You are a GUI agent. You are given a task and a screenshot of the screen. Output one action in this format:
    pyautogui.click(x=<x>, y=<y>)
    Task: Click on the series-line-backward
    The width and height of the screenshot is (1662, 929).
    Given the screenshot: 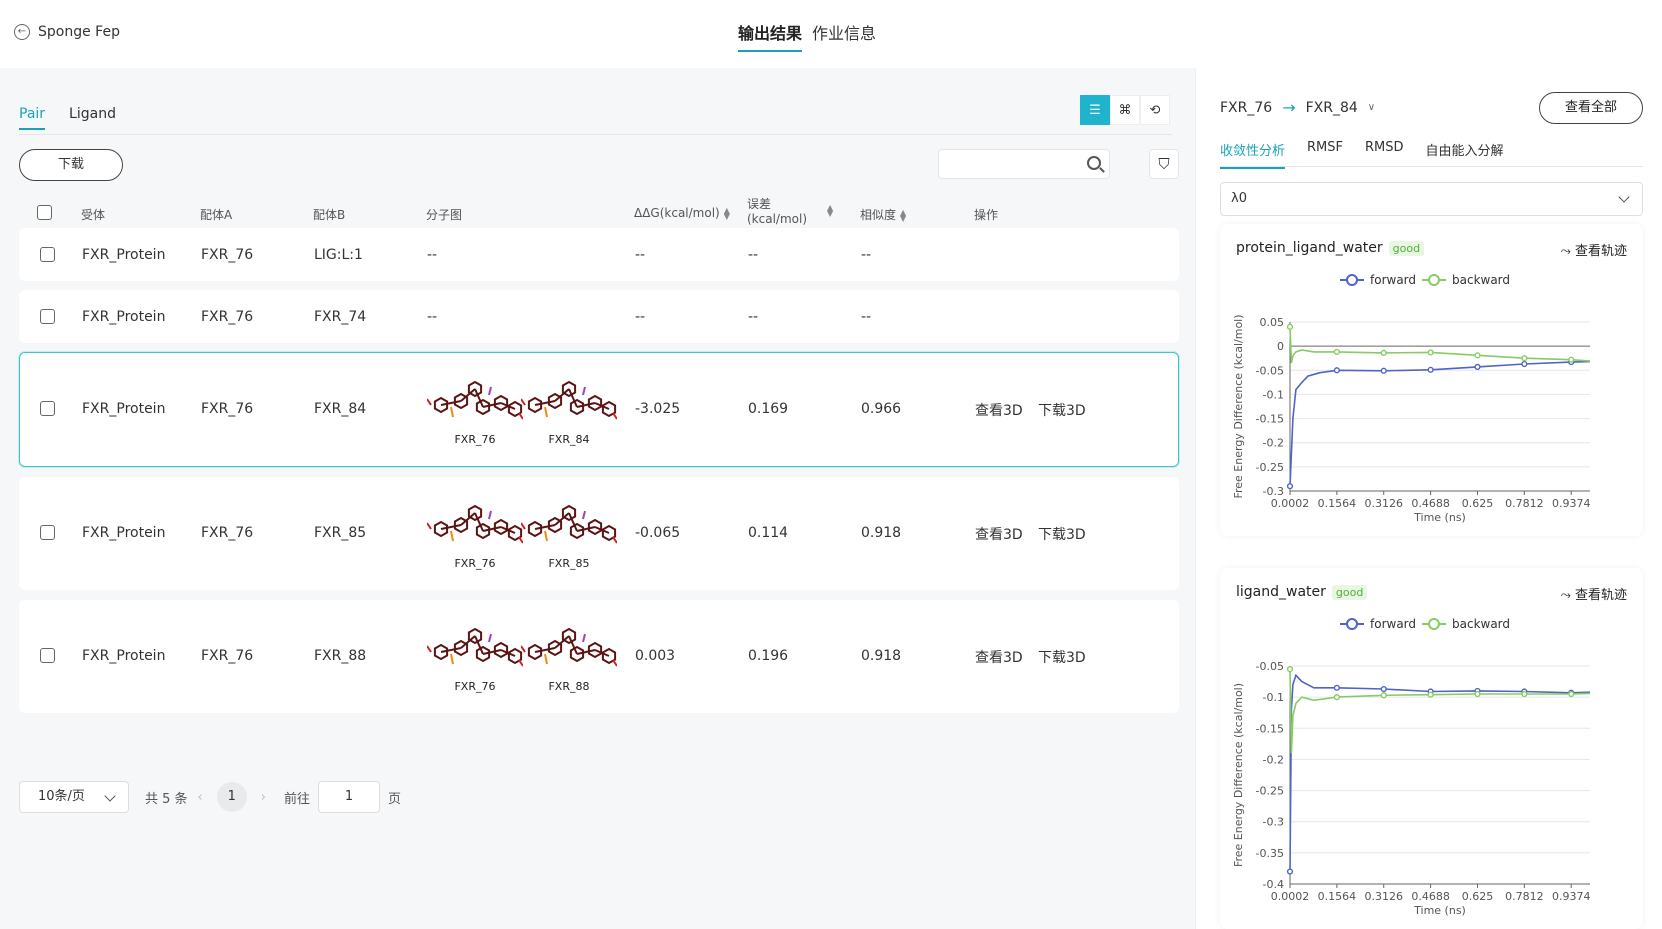 What is the action you would take?
    pyautogui.click(x=1440, y=345)
    